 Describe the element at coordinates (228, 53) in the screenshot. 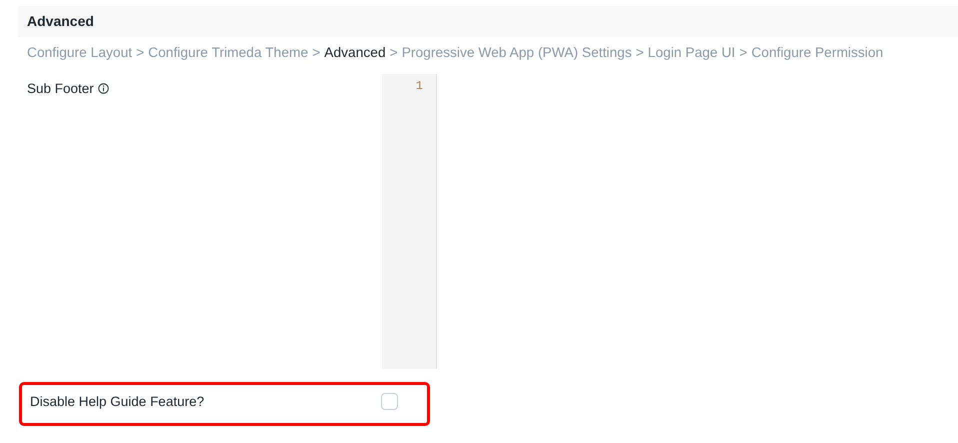

I see `breadcrumb-link: Configure Trimeda Theme` at that location.